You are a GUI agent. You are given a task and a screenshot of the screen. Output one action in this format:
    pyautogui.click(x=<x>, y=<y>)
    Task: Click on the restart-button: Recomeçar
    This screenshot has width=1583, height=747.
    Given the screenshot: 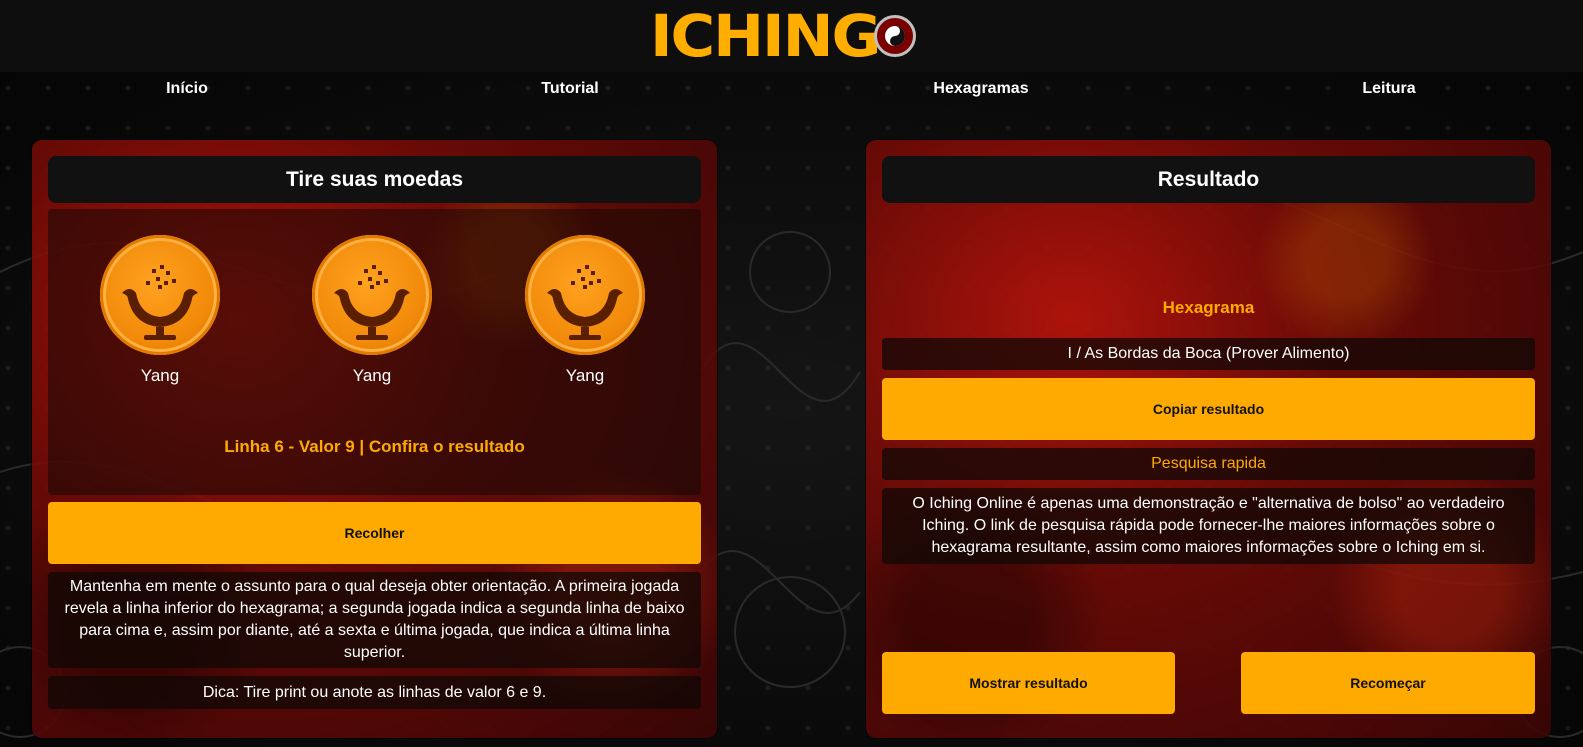 What is the action you would take?
    pyautogui.click(x=1388, y=683)
    